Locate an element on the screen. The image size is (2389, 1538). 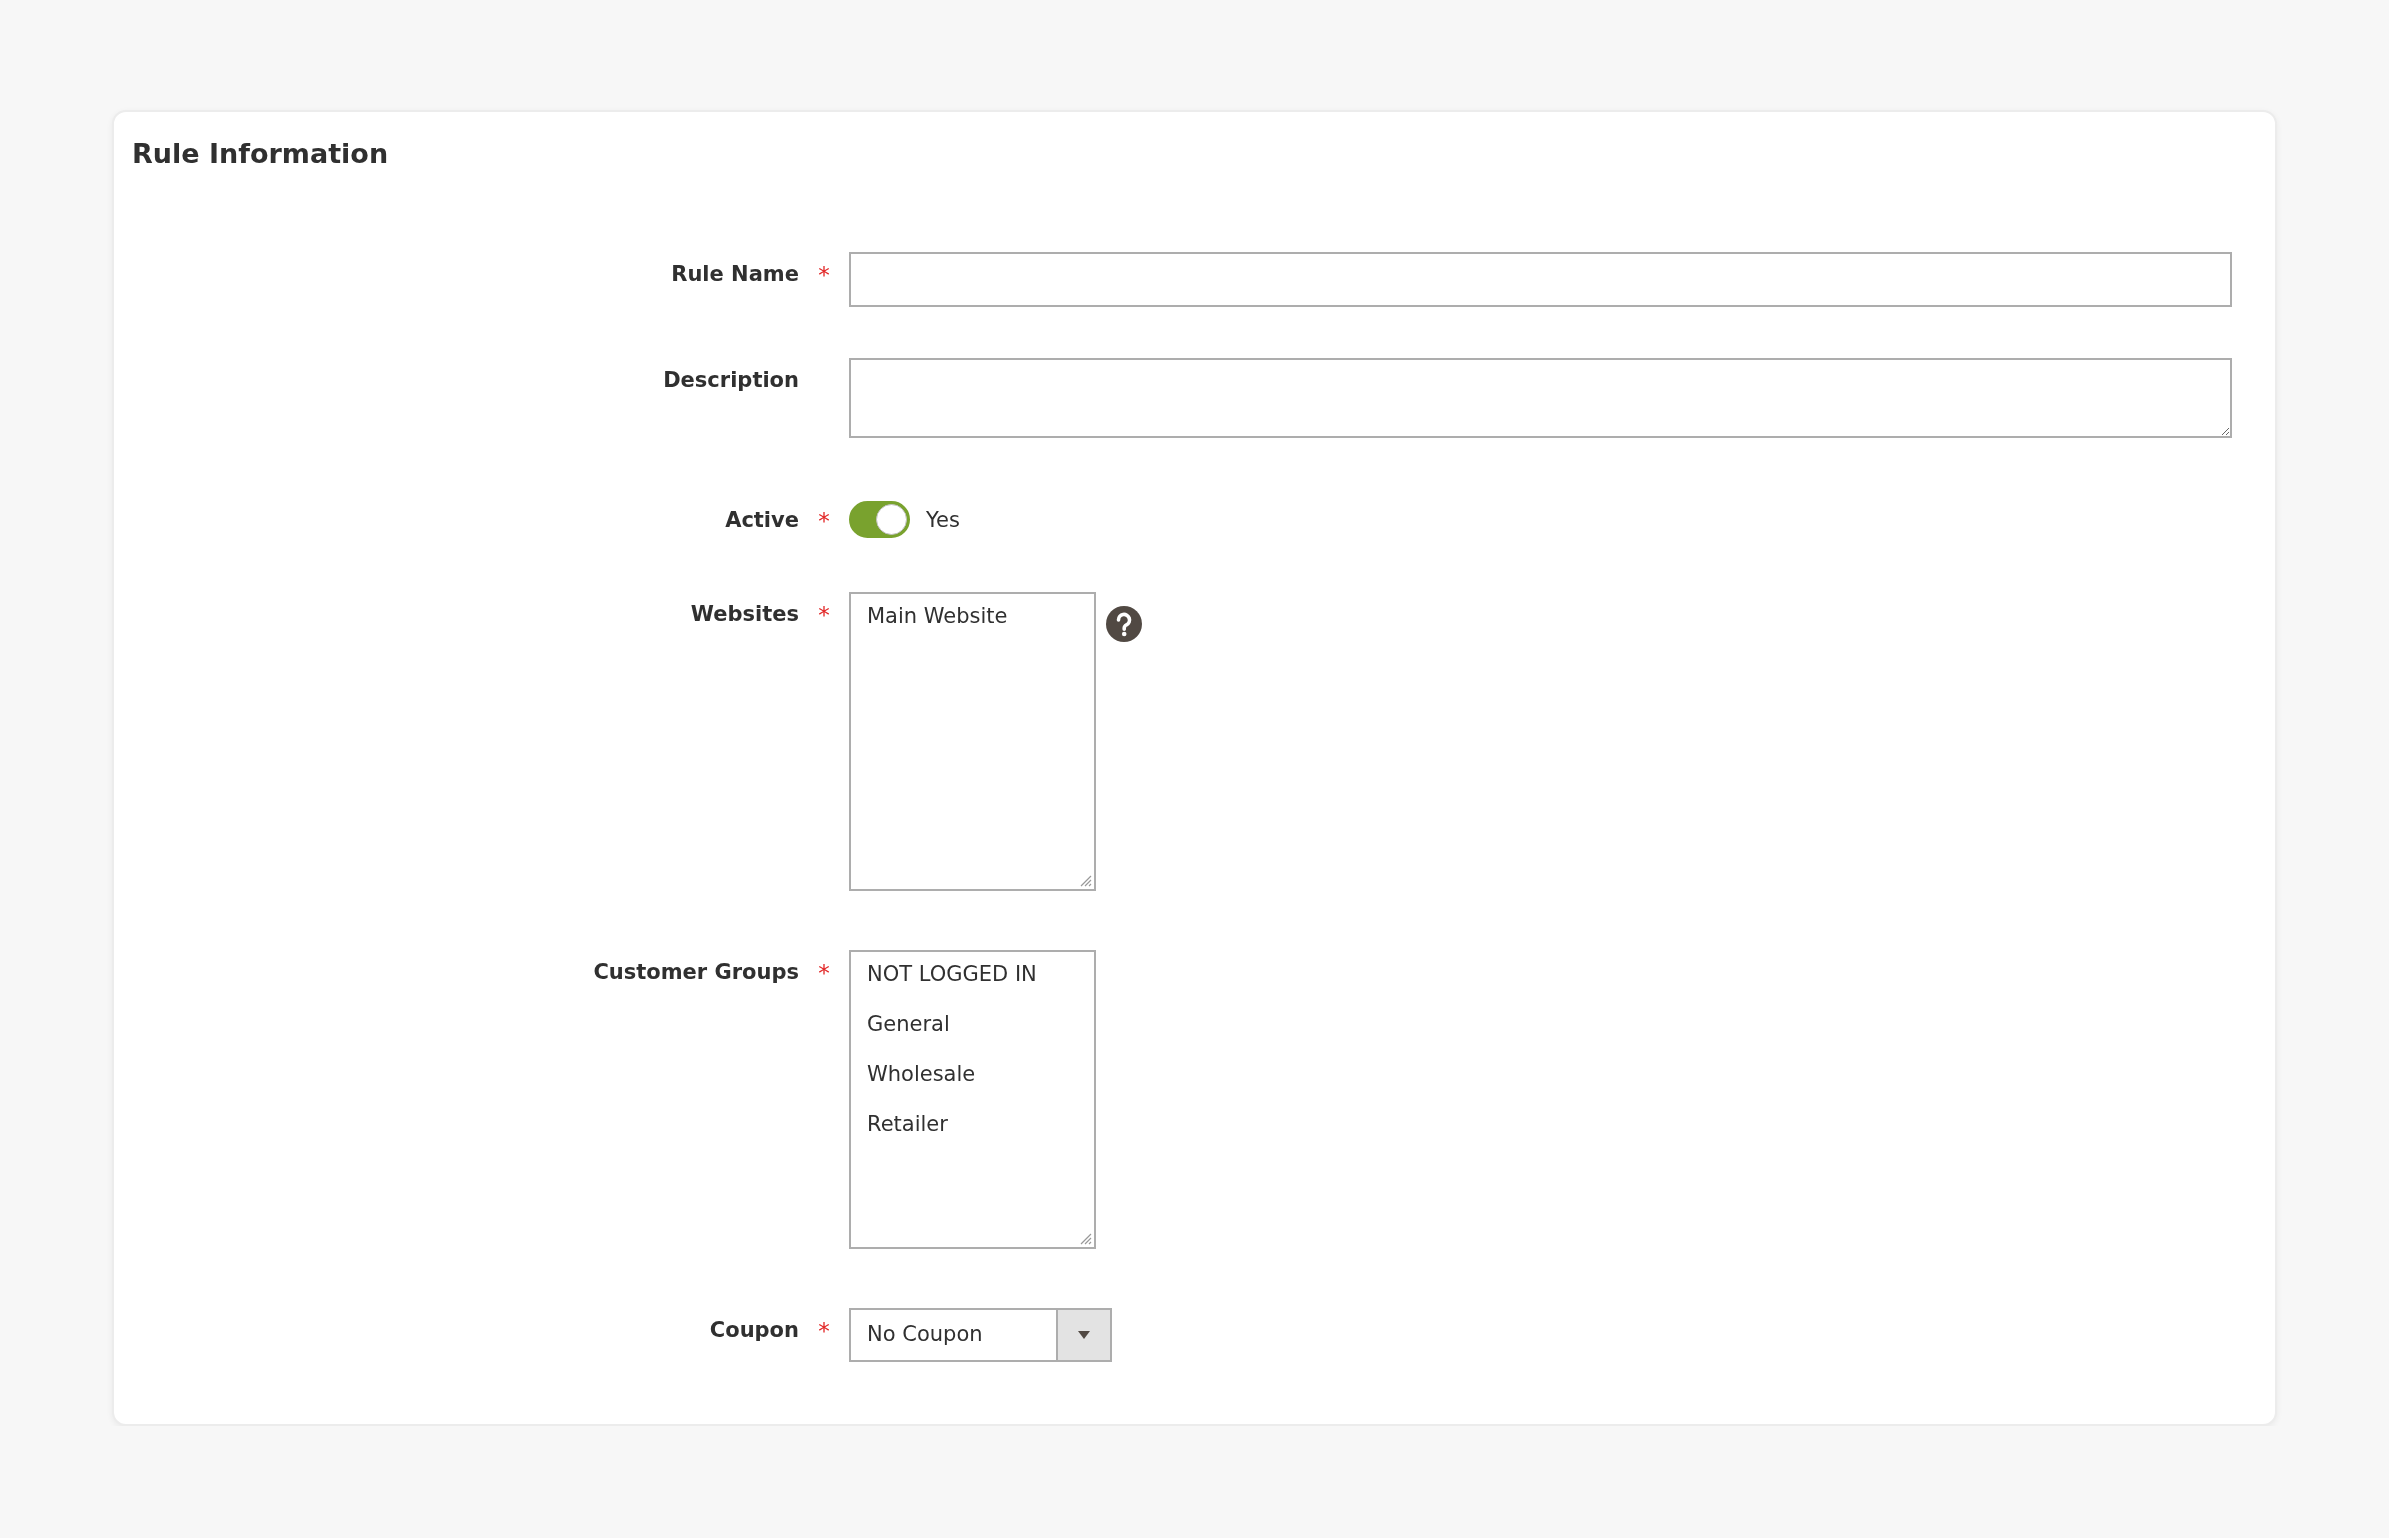
field-label: Websites is located at coordinates (744, 614).